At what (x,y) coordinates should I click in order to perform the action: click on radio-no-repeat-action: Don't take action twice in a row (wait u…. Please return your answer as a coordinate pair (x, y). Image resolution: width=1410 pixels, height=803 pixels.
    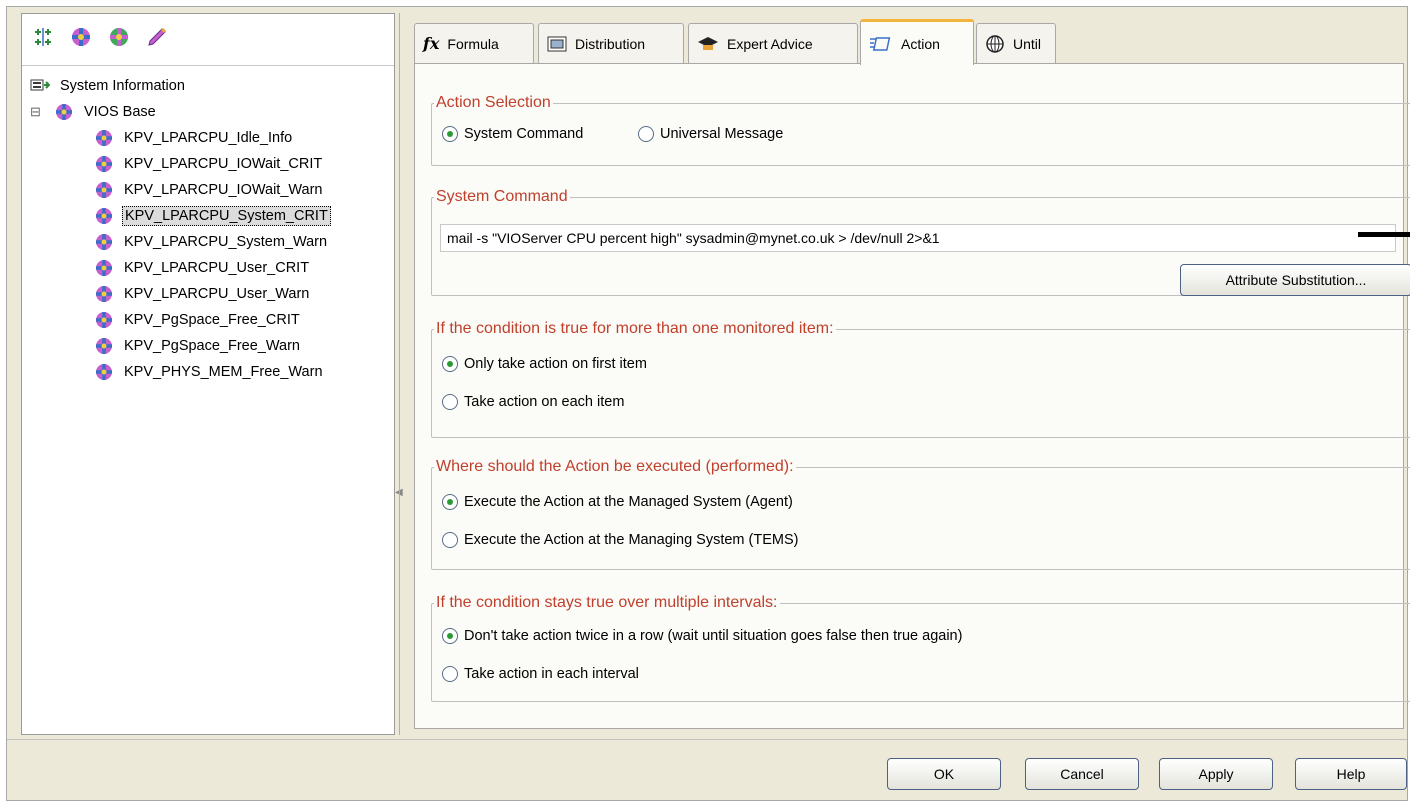
    Looking at the image, I should click on (702, 636).